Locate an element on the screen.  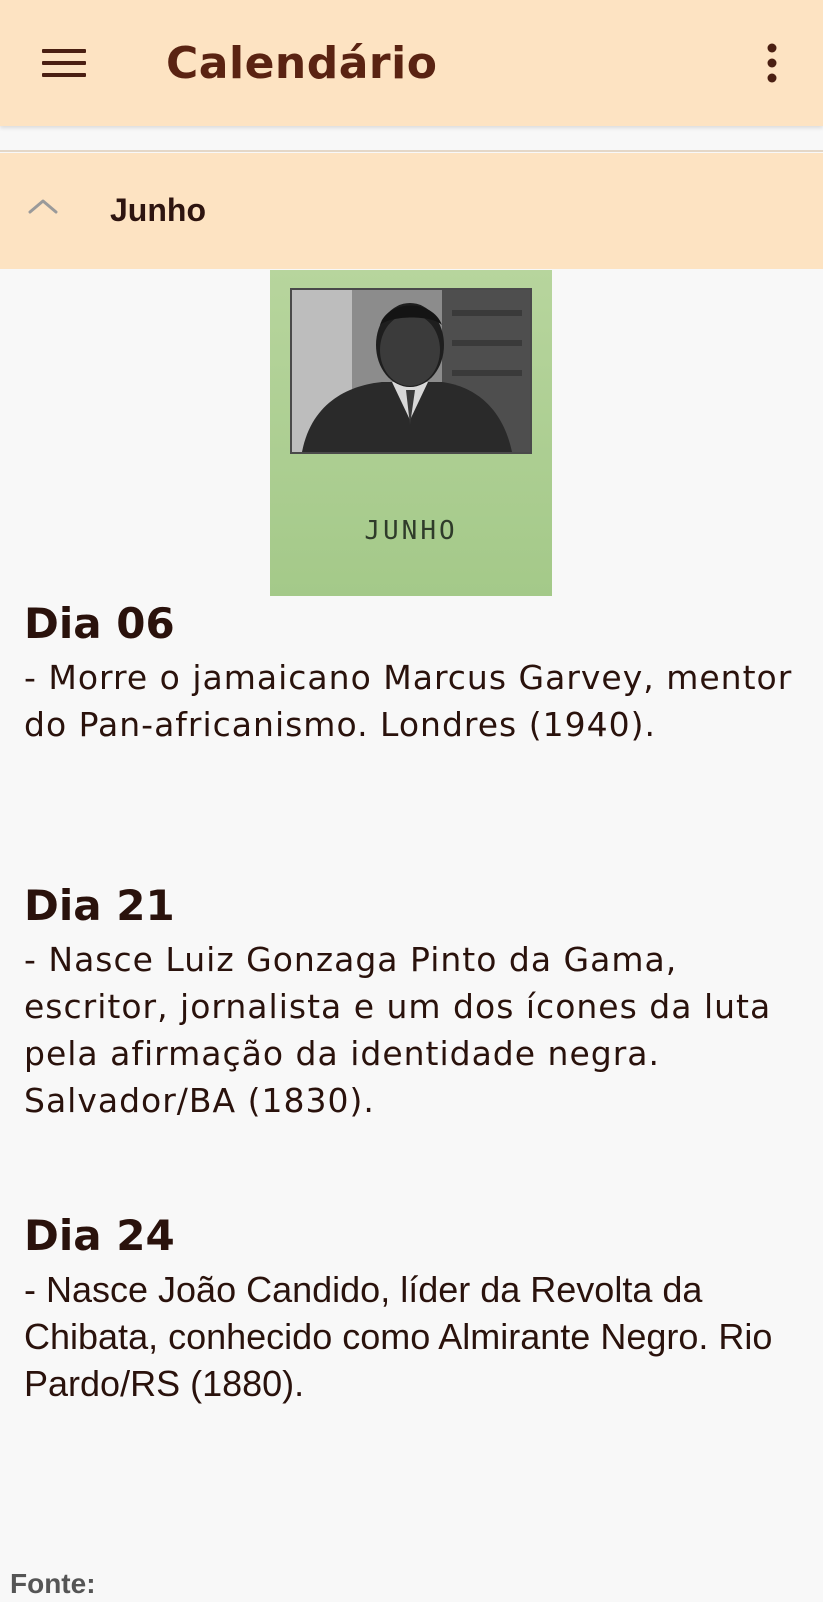
chevron-up-icon is located at coordinates (43, 206).